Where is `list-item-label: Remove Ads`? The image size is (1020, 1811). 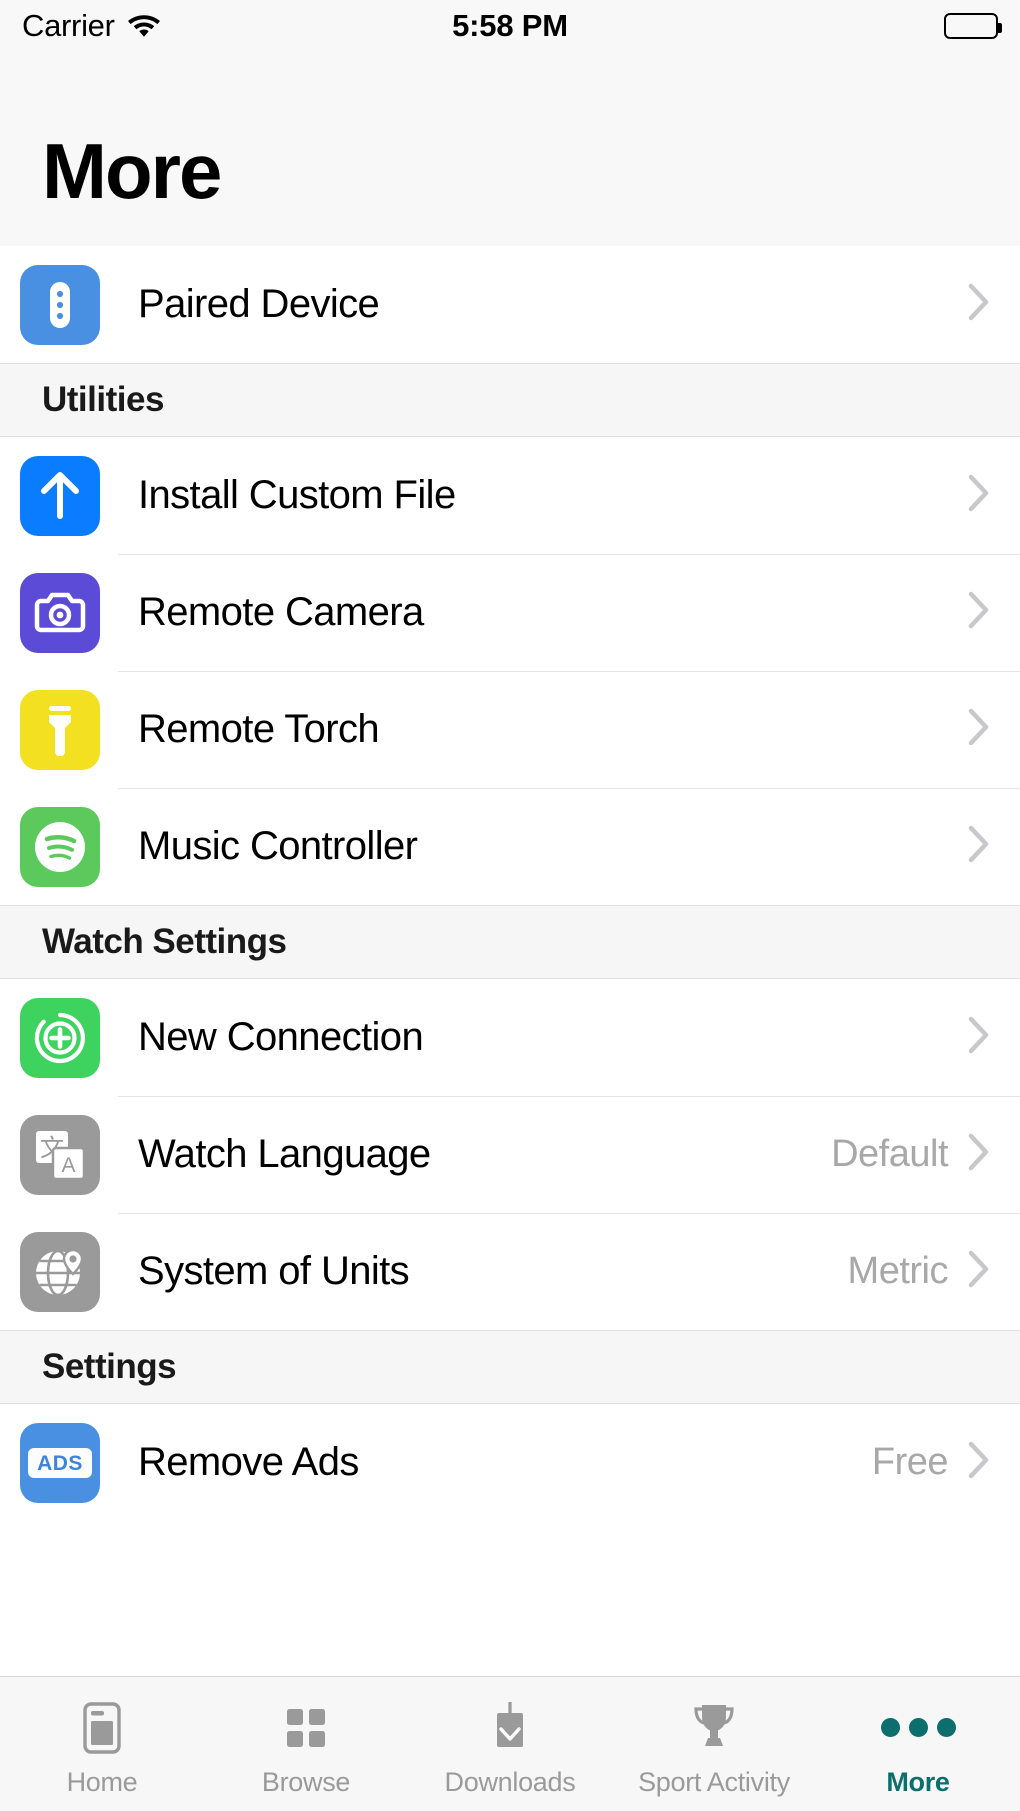 list-item-label: Remove Ads is located at coordinates (248, 1462).